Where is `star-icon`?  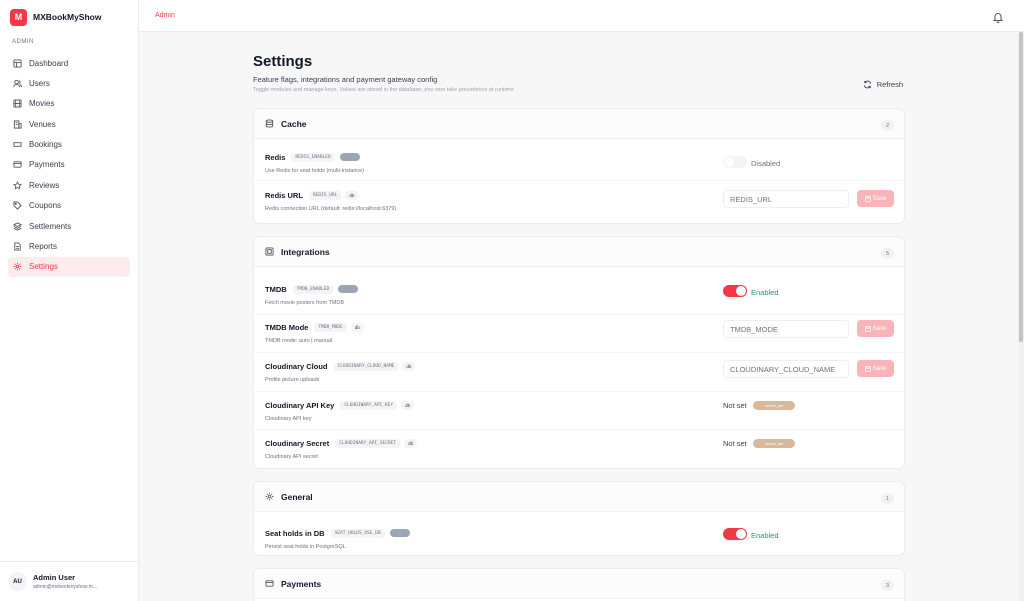 star-icon is located at coordinates (17, 185).